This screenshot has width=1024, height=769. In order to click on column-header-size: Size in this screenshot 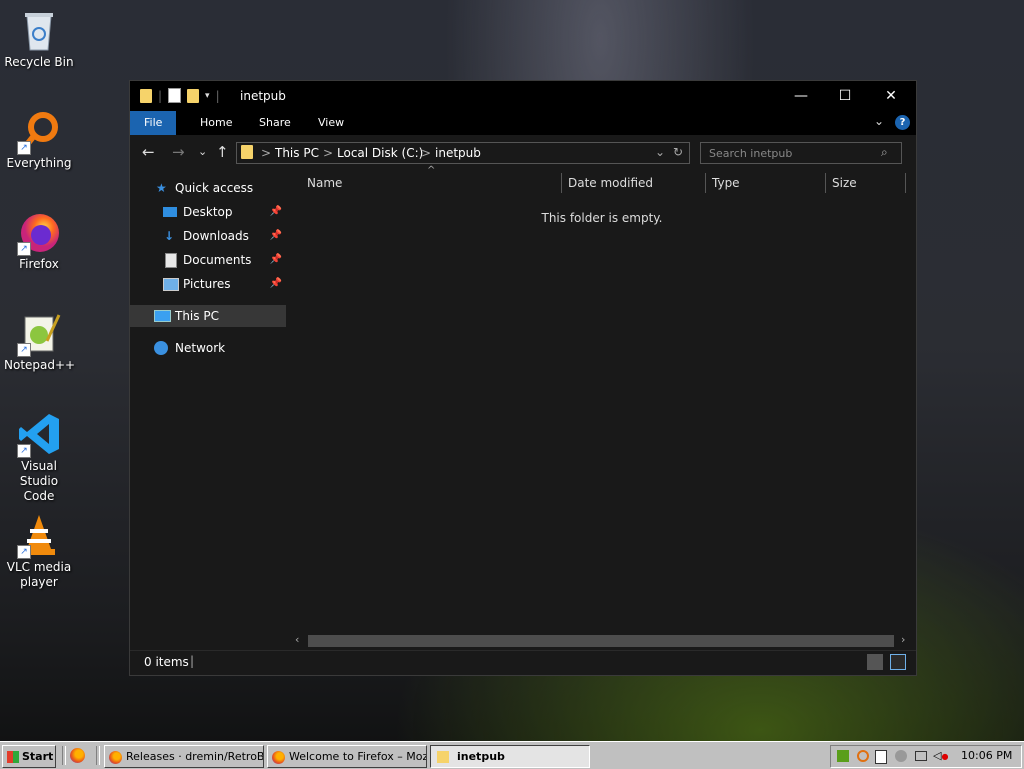, I will do `click(844, 183)`.